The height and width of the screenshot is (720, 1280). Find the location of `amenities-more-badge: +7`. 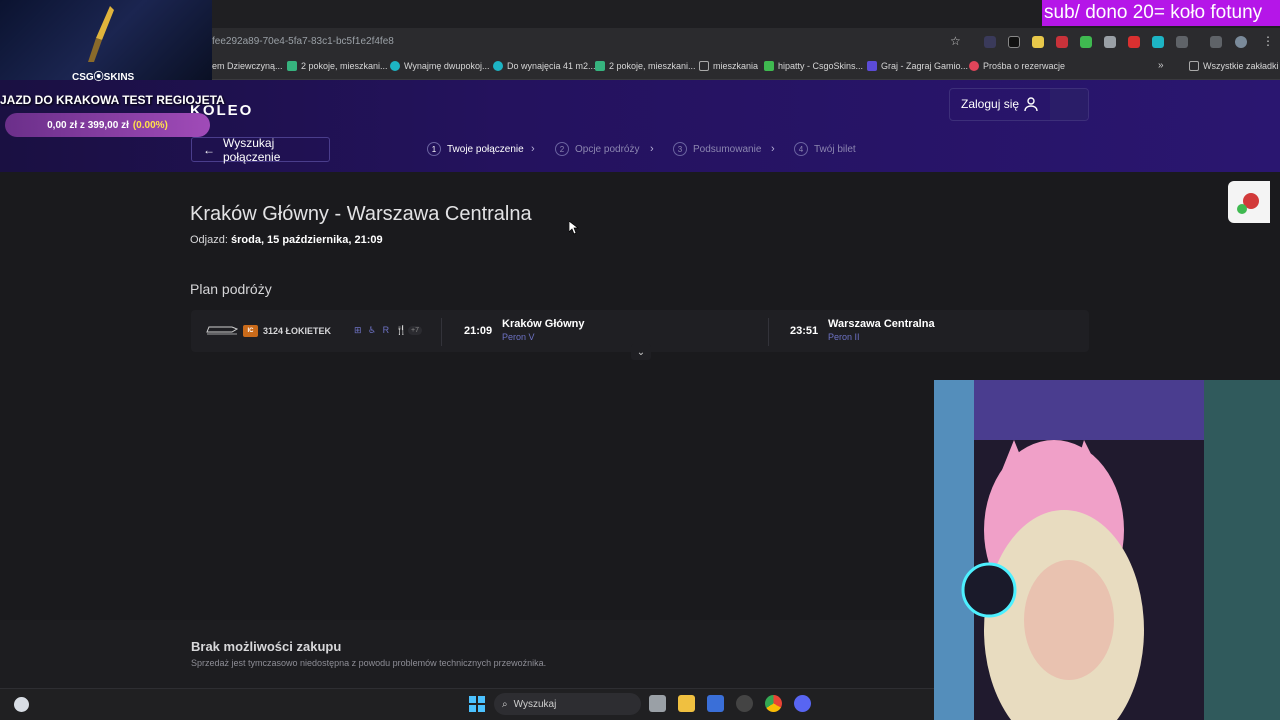

amenities-more-badge: +7 is located at coordinates (415, 330).